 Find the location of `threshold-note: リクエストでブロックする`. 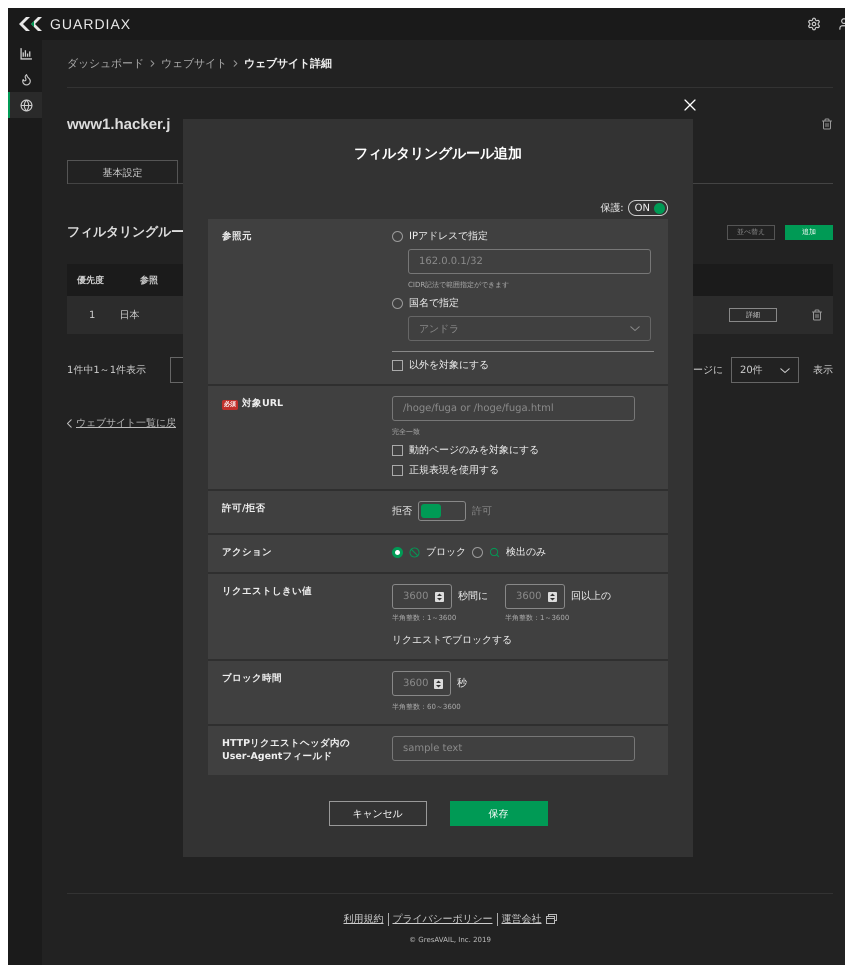

threshold-note: リクエストでブロックする is located at coordinates (452, 640).